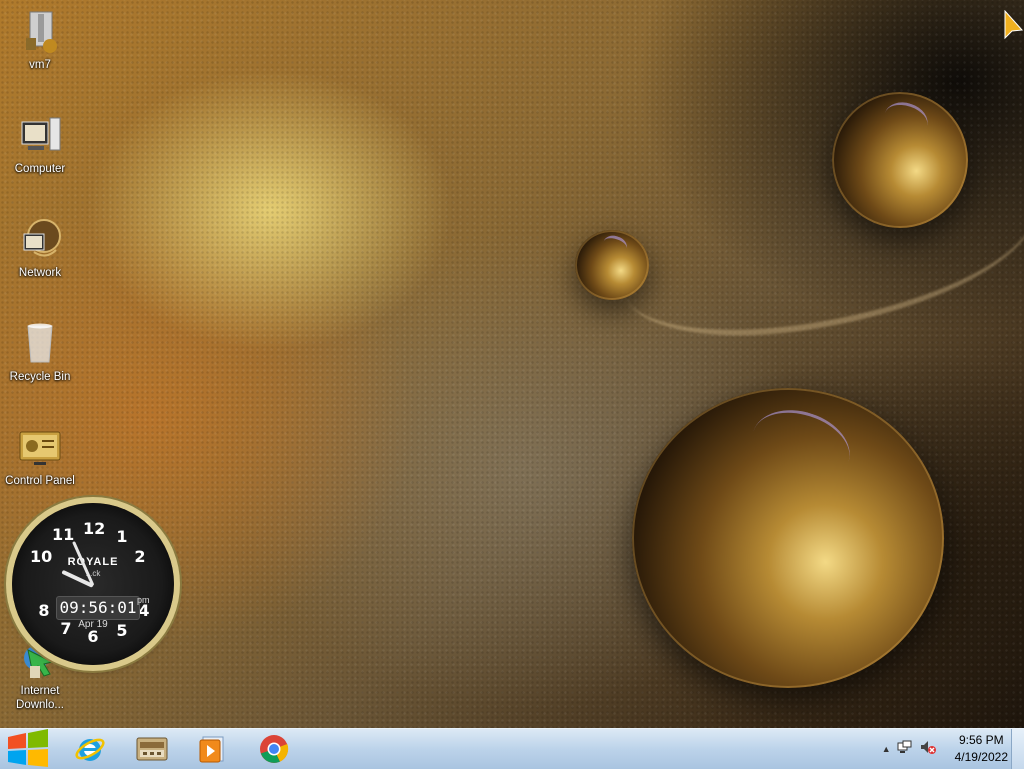  Describe the element at coordinates (40, 169) in the screenshot. I see `desktop-icon-label: Computer` at that location.